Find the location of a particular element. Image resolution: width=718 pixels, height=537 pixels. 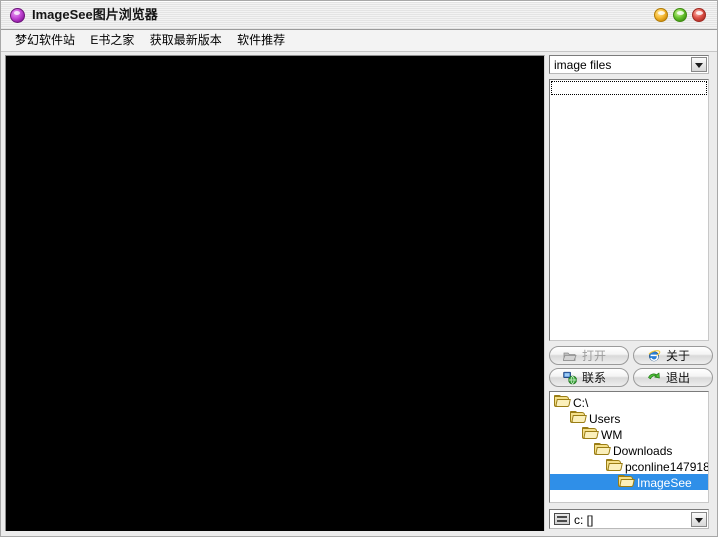

title-bar: ImageSee图片浏览器 is located at coordinates (359, 15).